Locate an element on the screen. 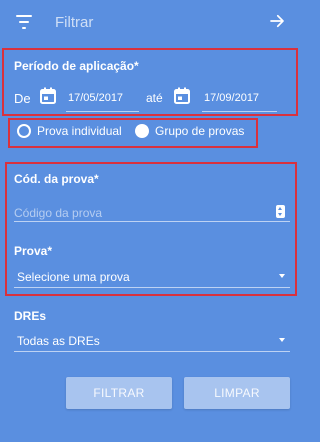 Image resolution: width=320 pixels, height=442 pixels. clear-button: LIMPAR is located at coordinates (237, 393).